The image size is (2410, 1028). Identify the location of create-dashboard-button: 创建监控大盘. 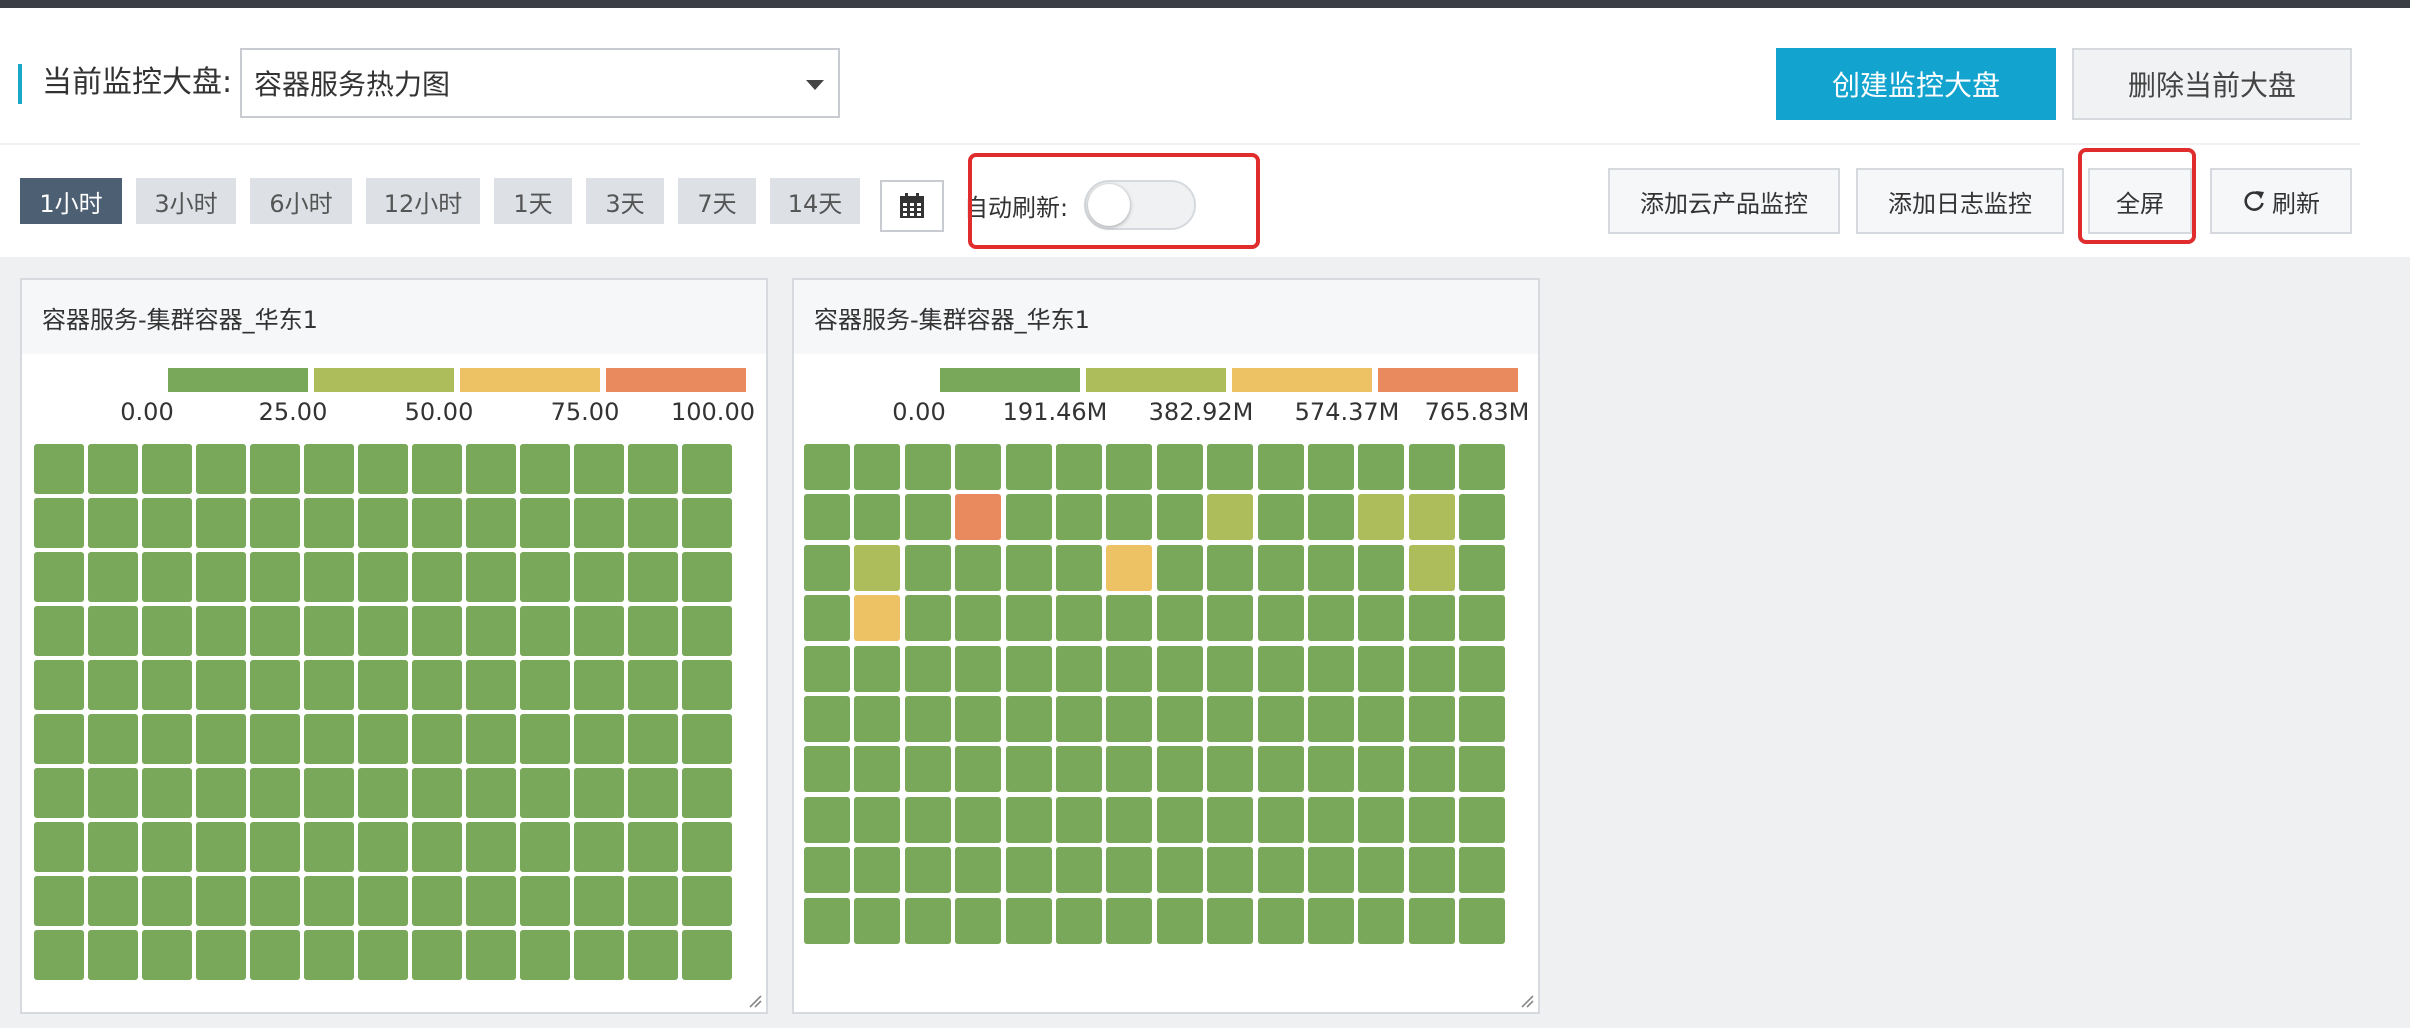
(1916, 84).